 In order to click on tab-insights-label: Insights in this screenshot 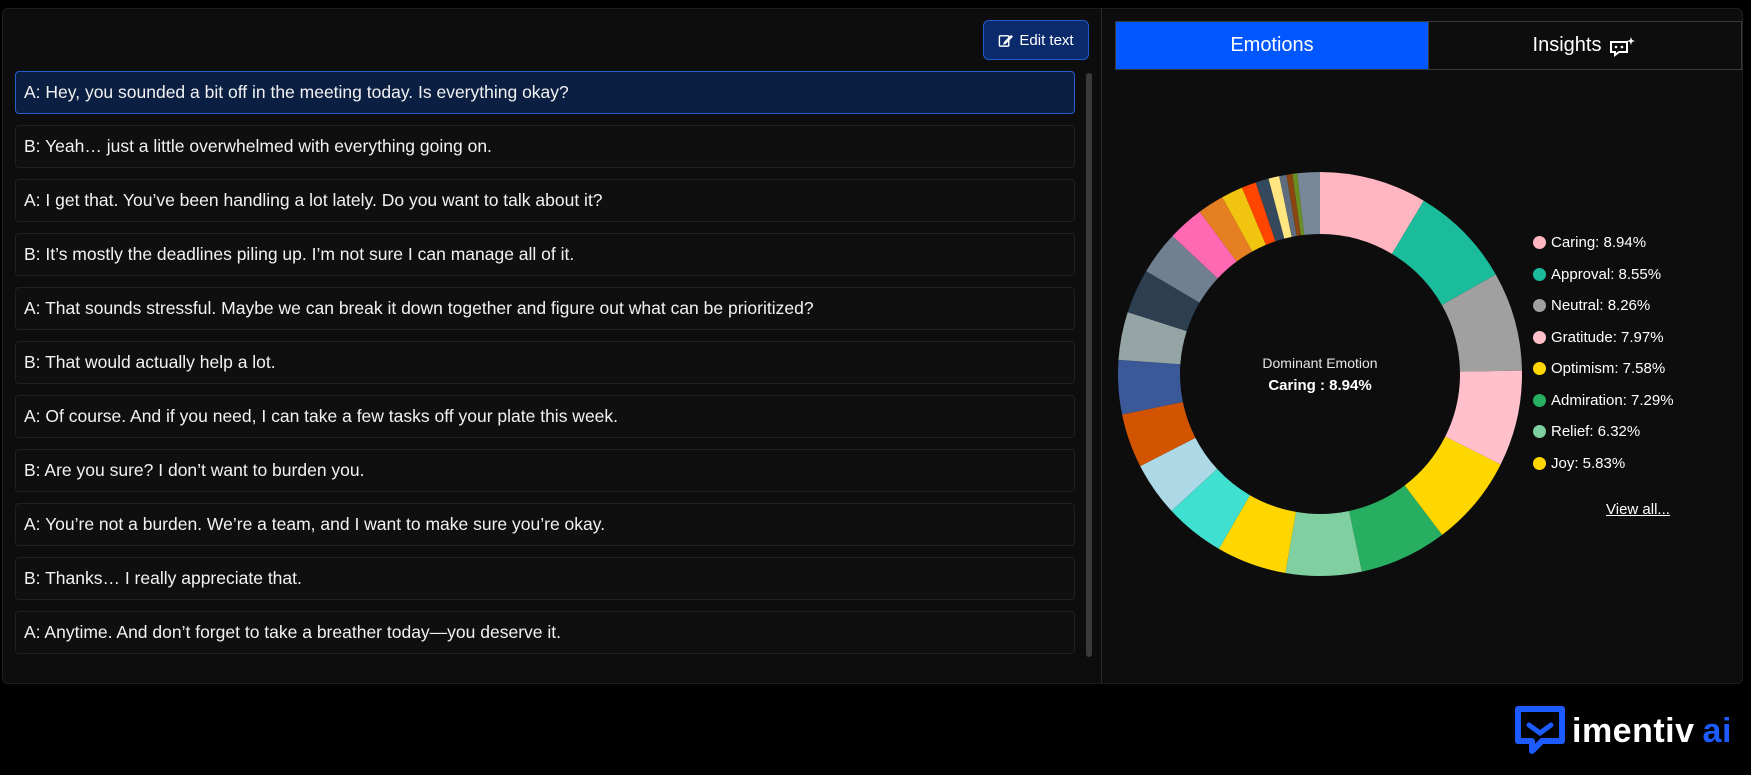, I will do `click(1567, 45)`.